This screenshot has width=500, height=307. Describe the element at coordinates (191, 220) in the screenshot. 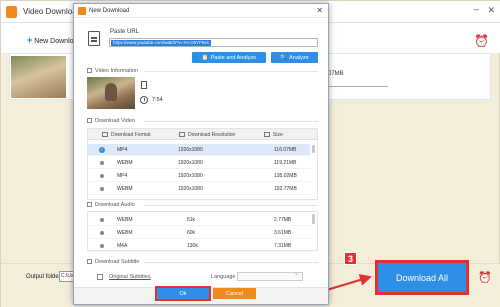

I see `bitrate-cell: 51k` at that location.